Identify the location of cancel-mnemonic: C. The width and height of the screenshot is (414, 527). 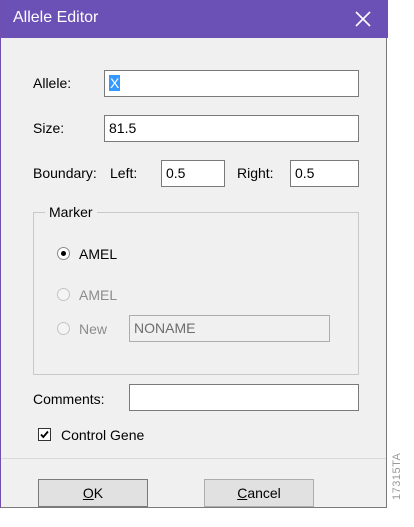
(242, 493).